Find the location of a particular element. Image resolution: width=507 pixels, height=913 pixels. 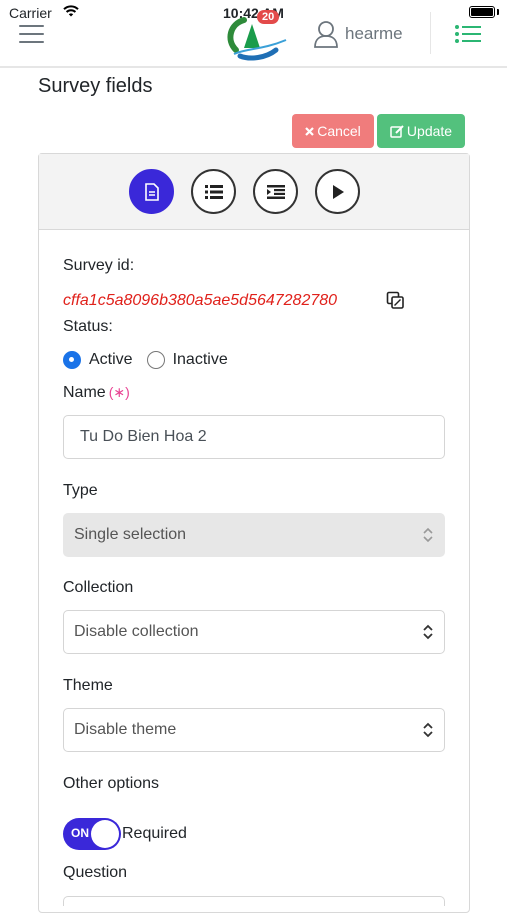

step-preview is located at coordinates (337, 191).